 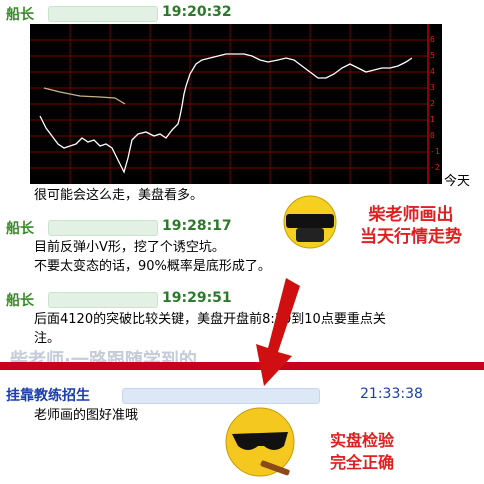 What do you see at coordinates (197, 12) in the screenshot?
I see `message-time: 19:20:32` at bounding box center [197, 12].